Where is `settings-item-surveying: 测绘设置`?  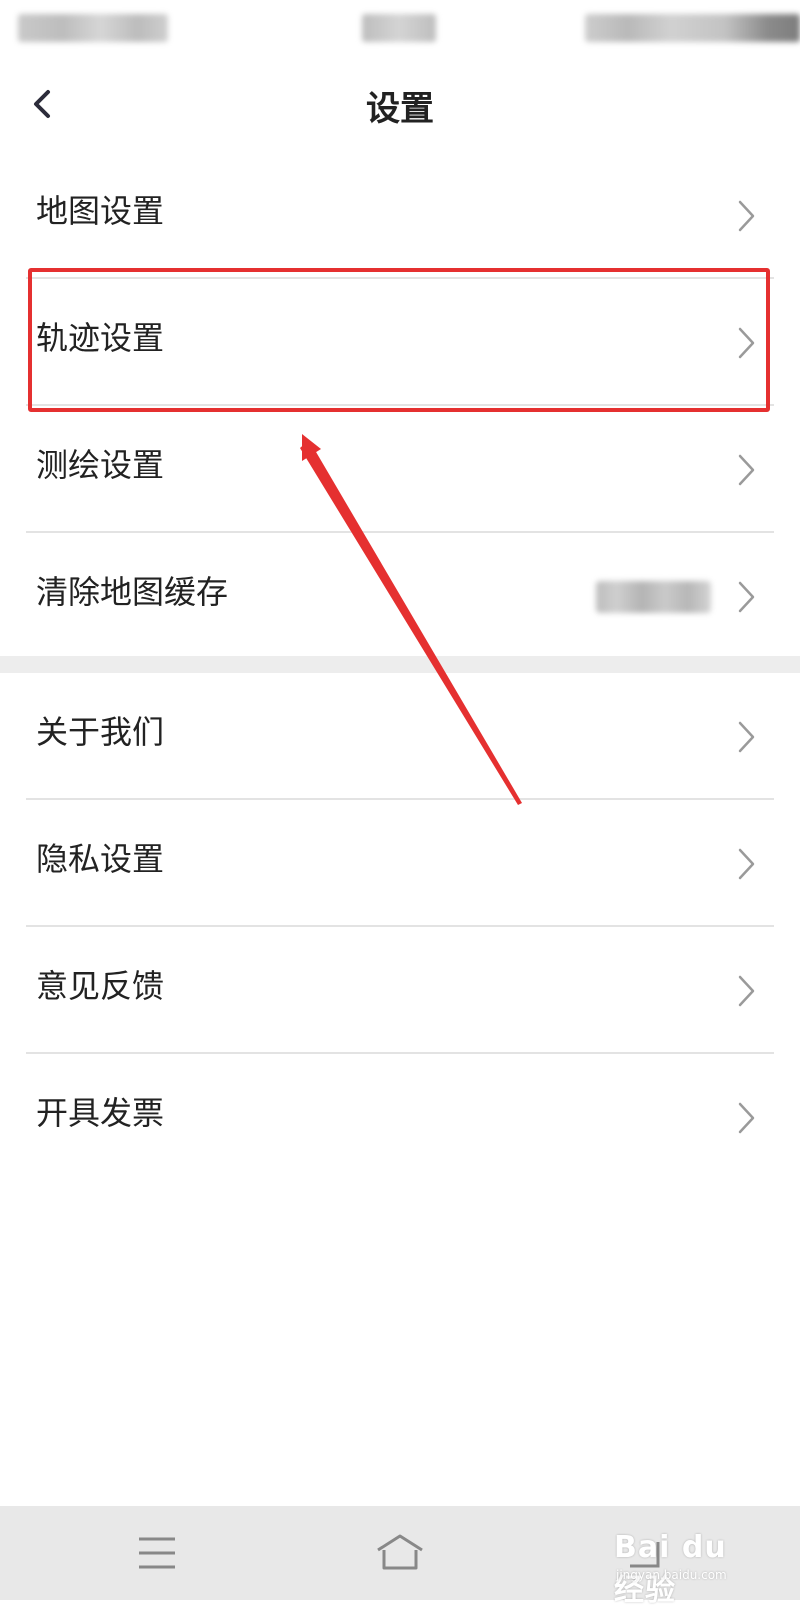
settings-item-surveying: 测绘设置 is located at coordinates (400, 469).